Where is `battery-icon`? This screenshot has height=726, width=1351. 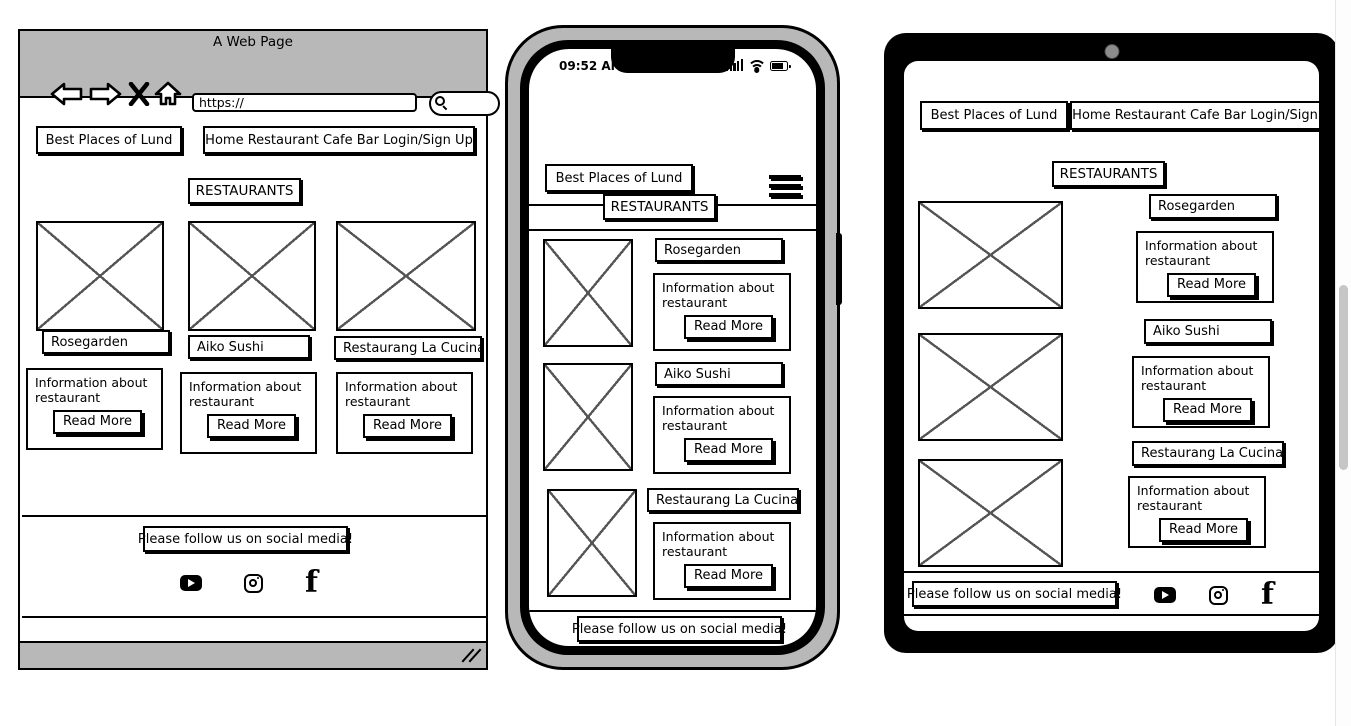
battery-icon is located at coordinates (780, 66).